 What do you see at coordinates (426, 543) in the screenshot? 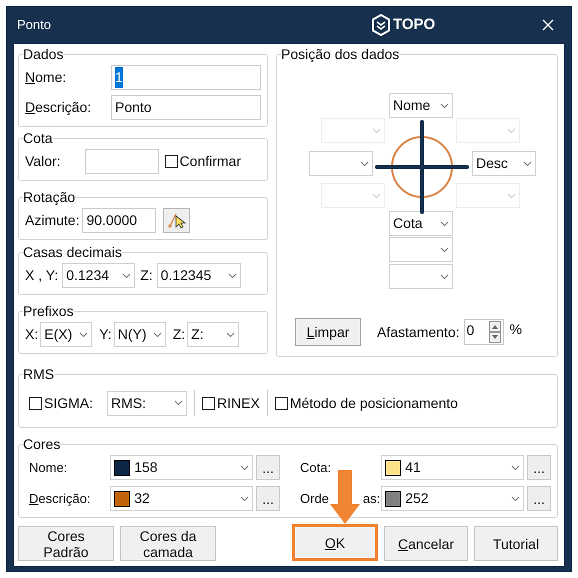
I see `dialog-button: Cancelar` at bounding box center [426, 543].